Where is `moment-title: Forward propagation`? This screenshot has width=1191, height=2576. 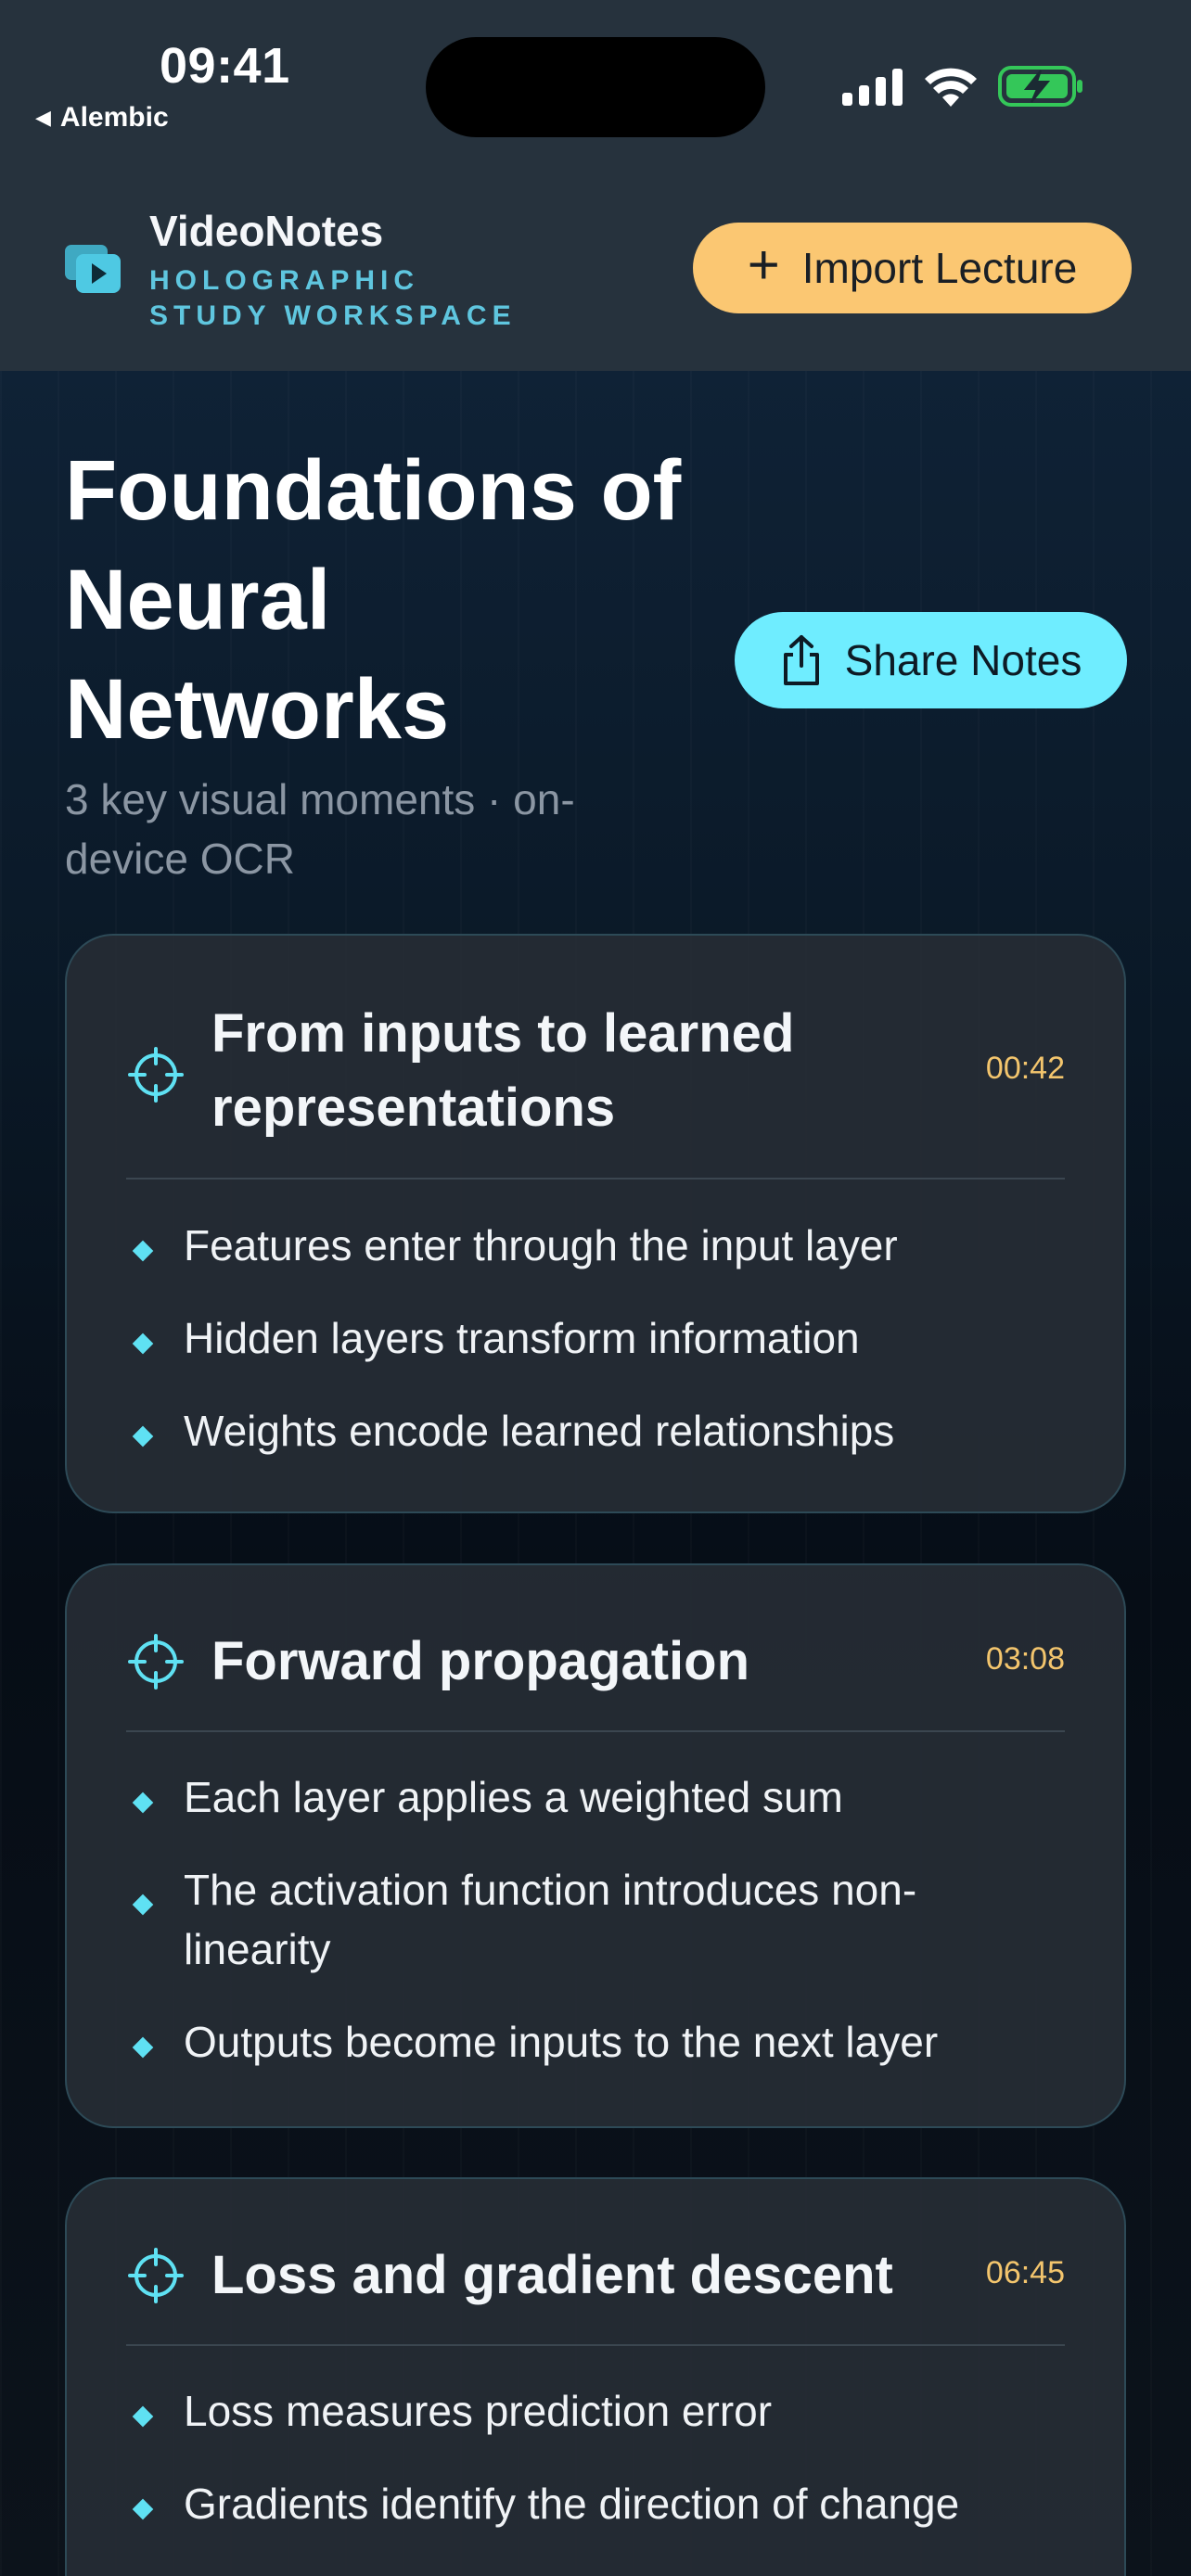 moment-title: Forward propagation is located at coordinates (480, 1661).